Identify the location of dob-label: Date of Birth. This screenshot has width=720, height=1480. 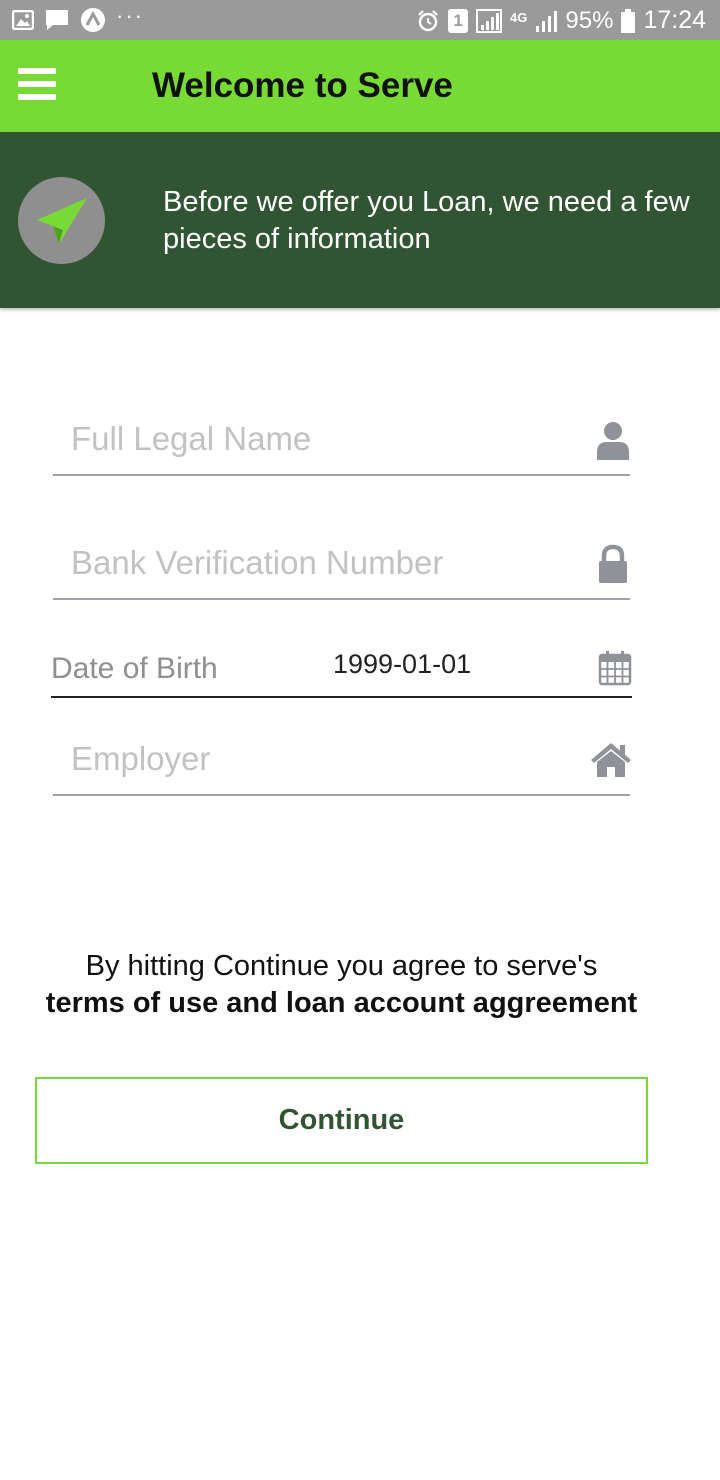
(134, 668).